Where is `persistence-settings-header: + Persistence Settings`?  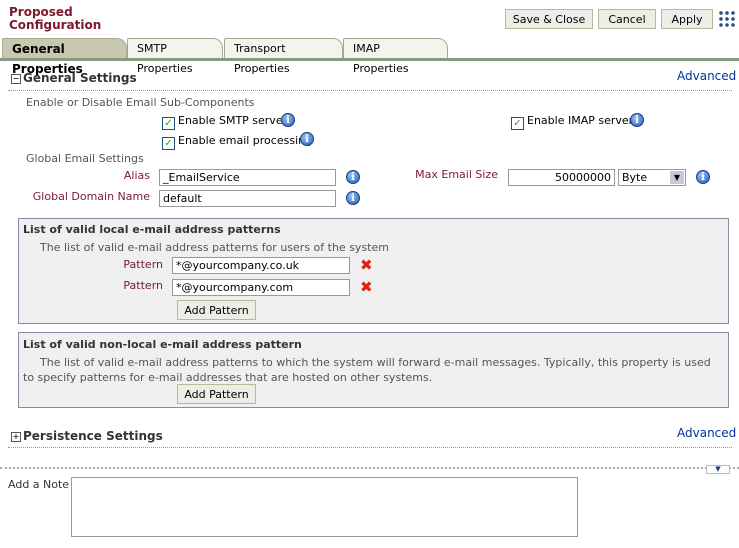
persistence-settings-header: + Persistence Settings is located at coordinates (87, 436).